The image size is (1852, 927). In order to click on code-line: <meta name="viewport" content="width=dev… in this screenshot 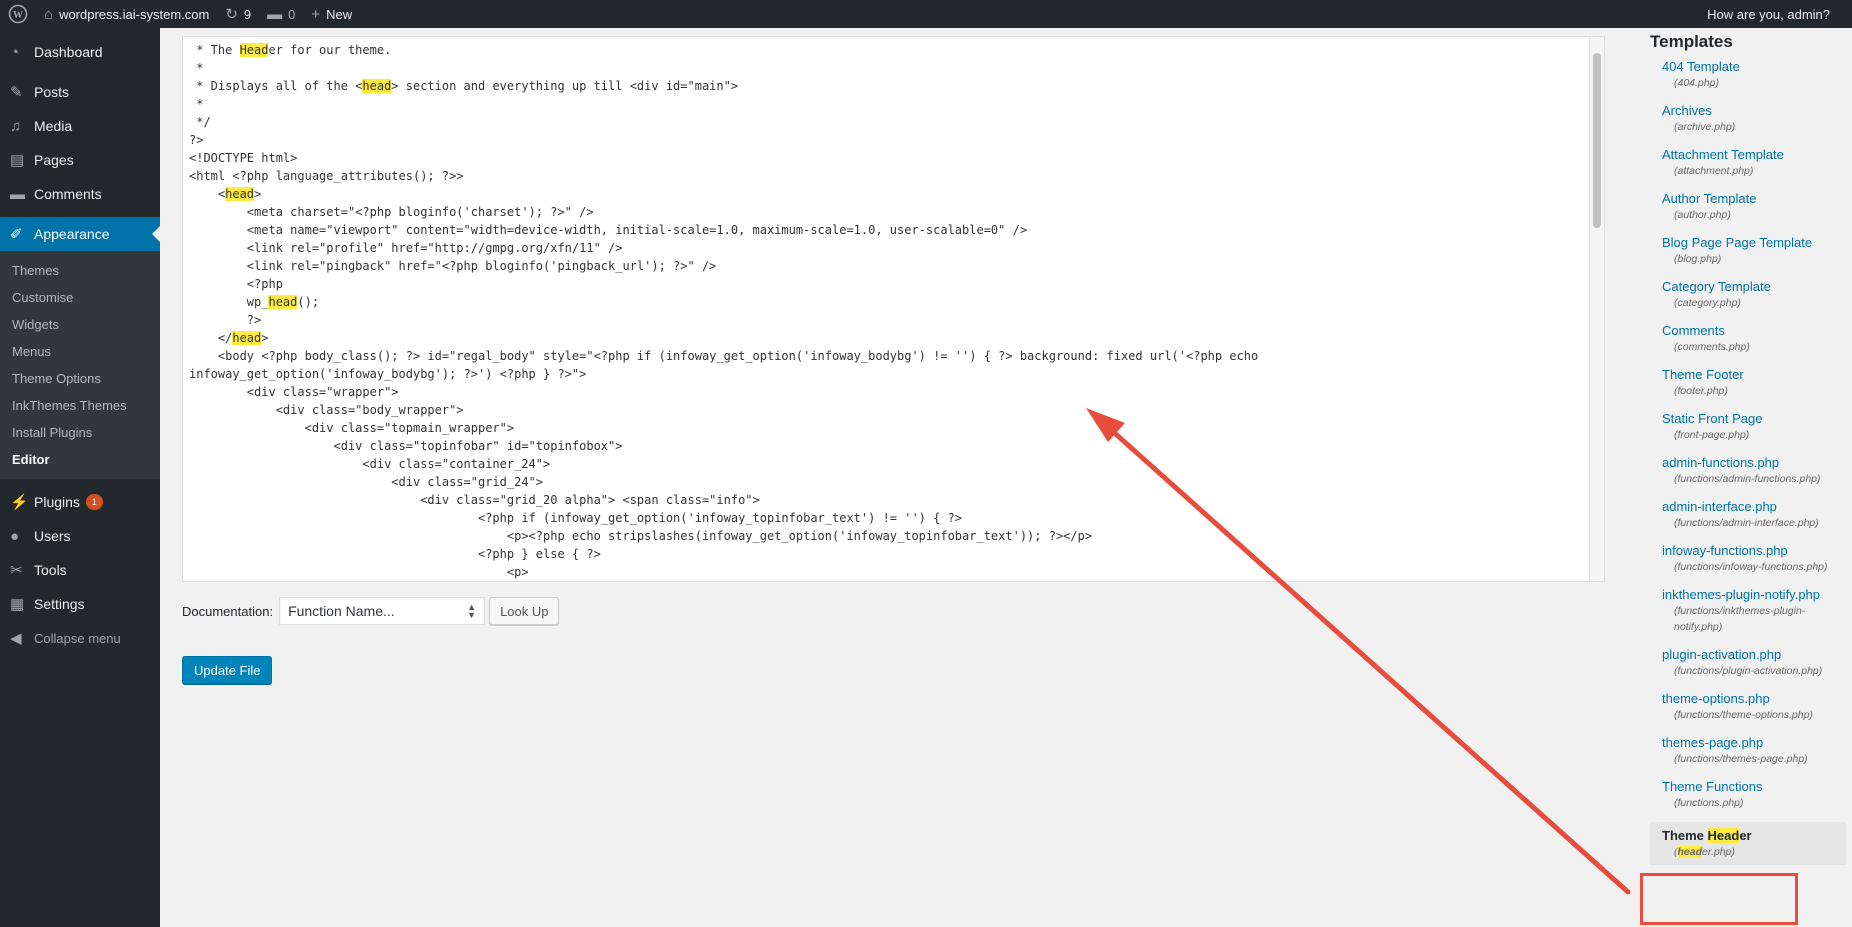, I will do `click(608, 230)`.